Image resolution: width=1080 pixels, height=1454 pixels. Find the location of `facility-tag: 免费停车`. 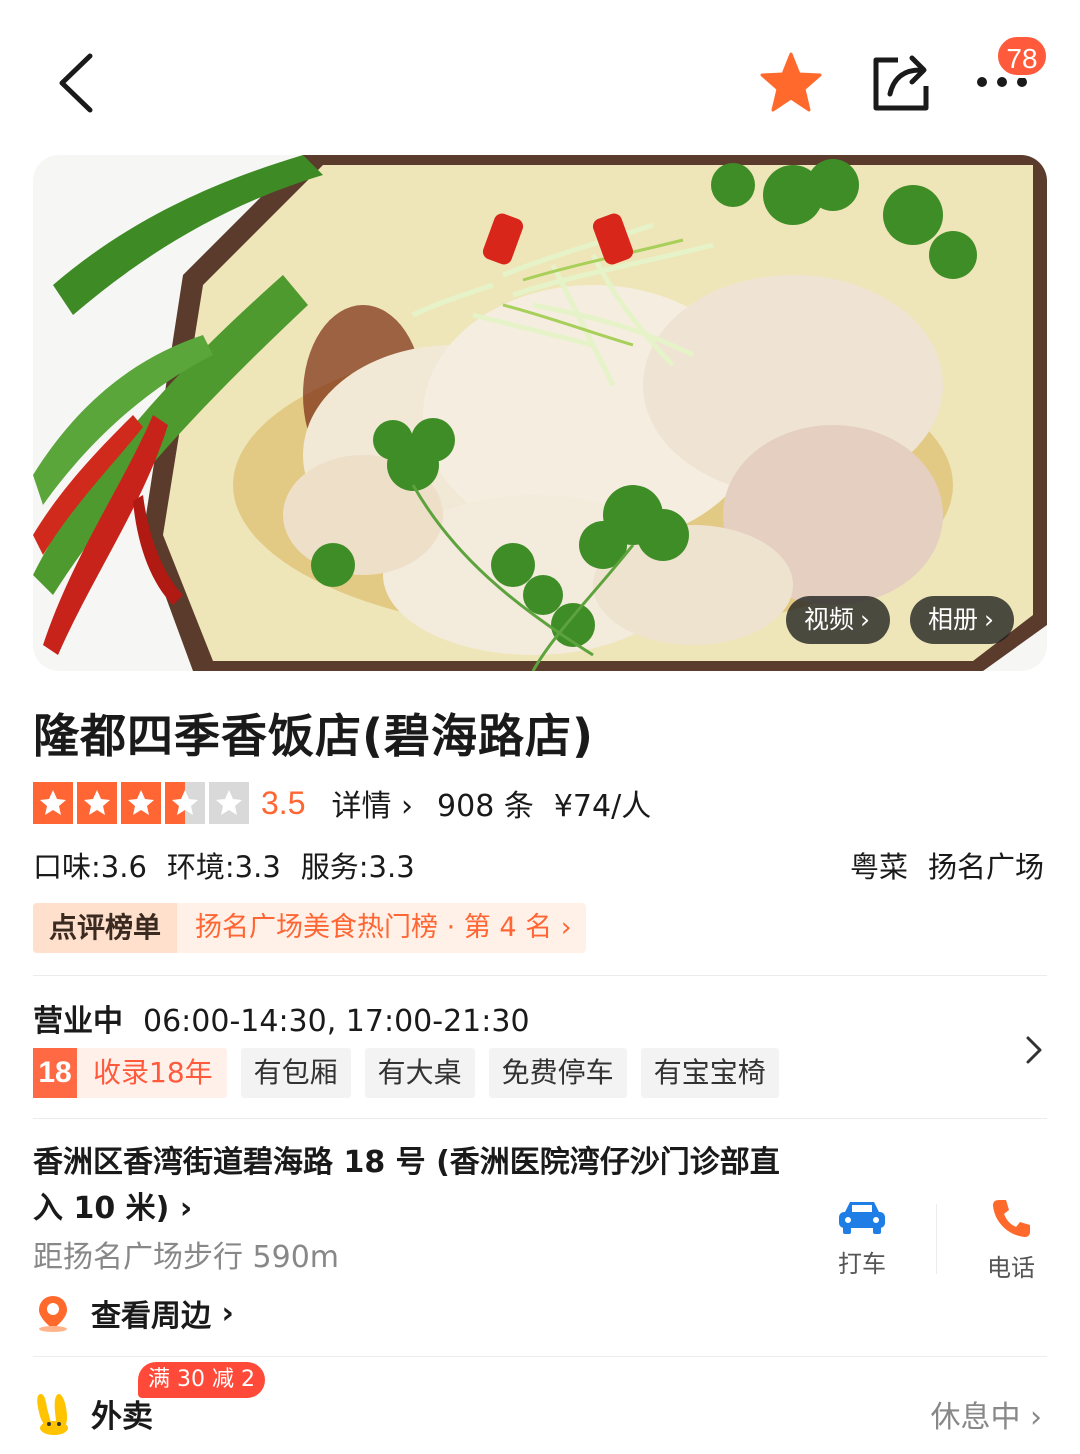

facility-tag: 免费停车 is located at coordinates (557, 1073).